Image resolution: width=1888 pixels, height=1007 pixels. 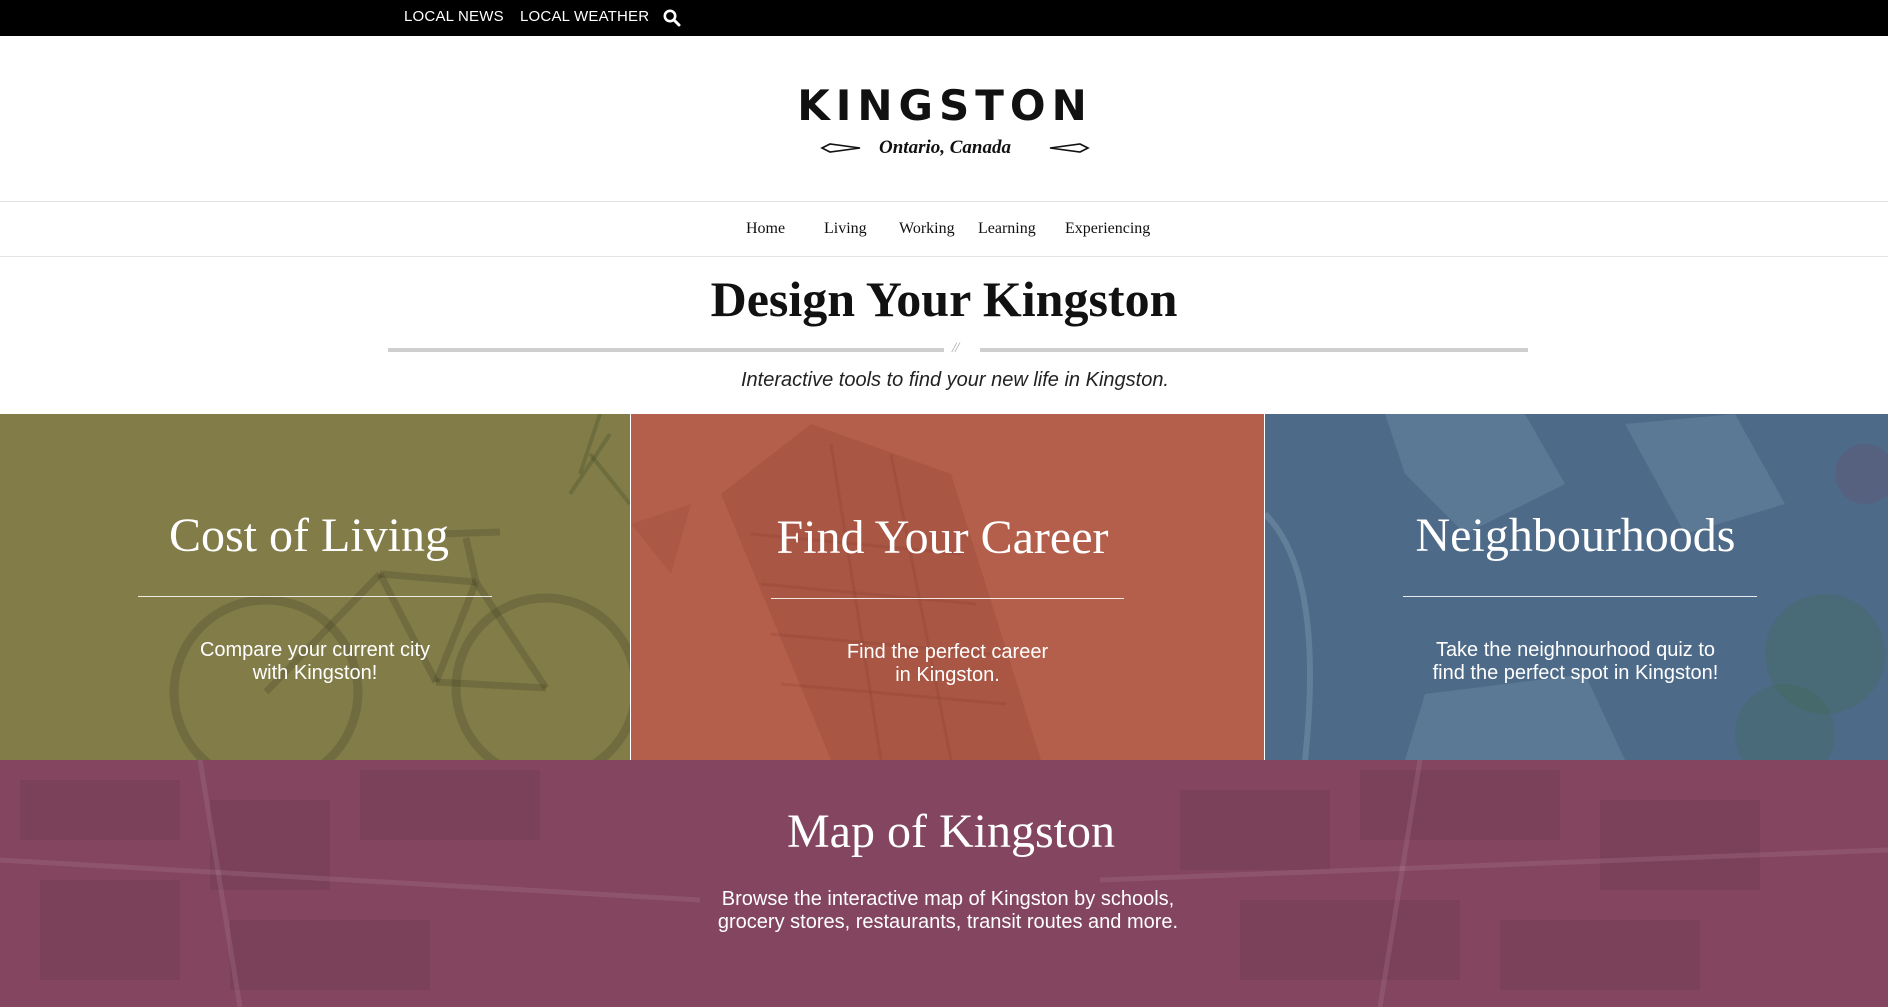 I want to click on logo-tagline-wrap: Ontario, Canada, so click(x=945, y=148).